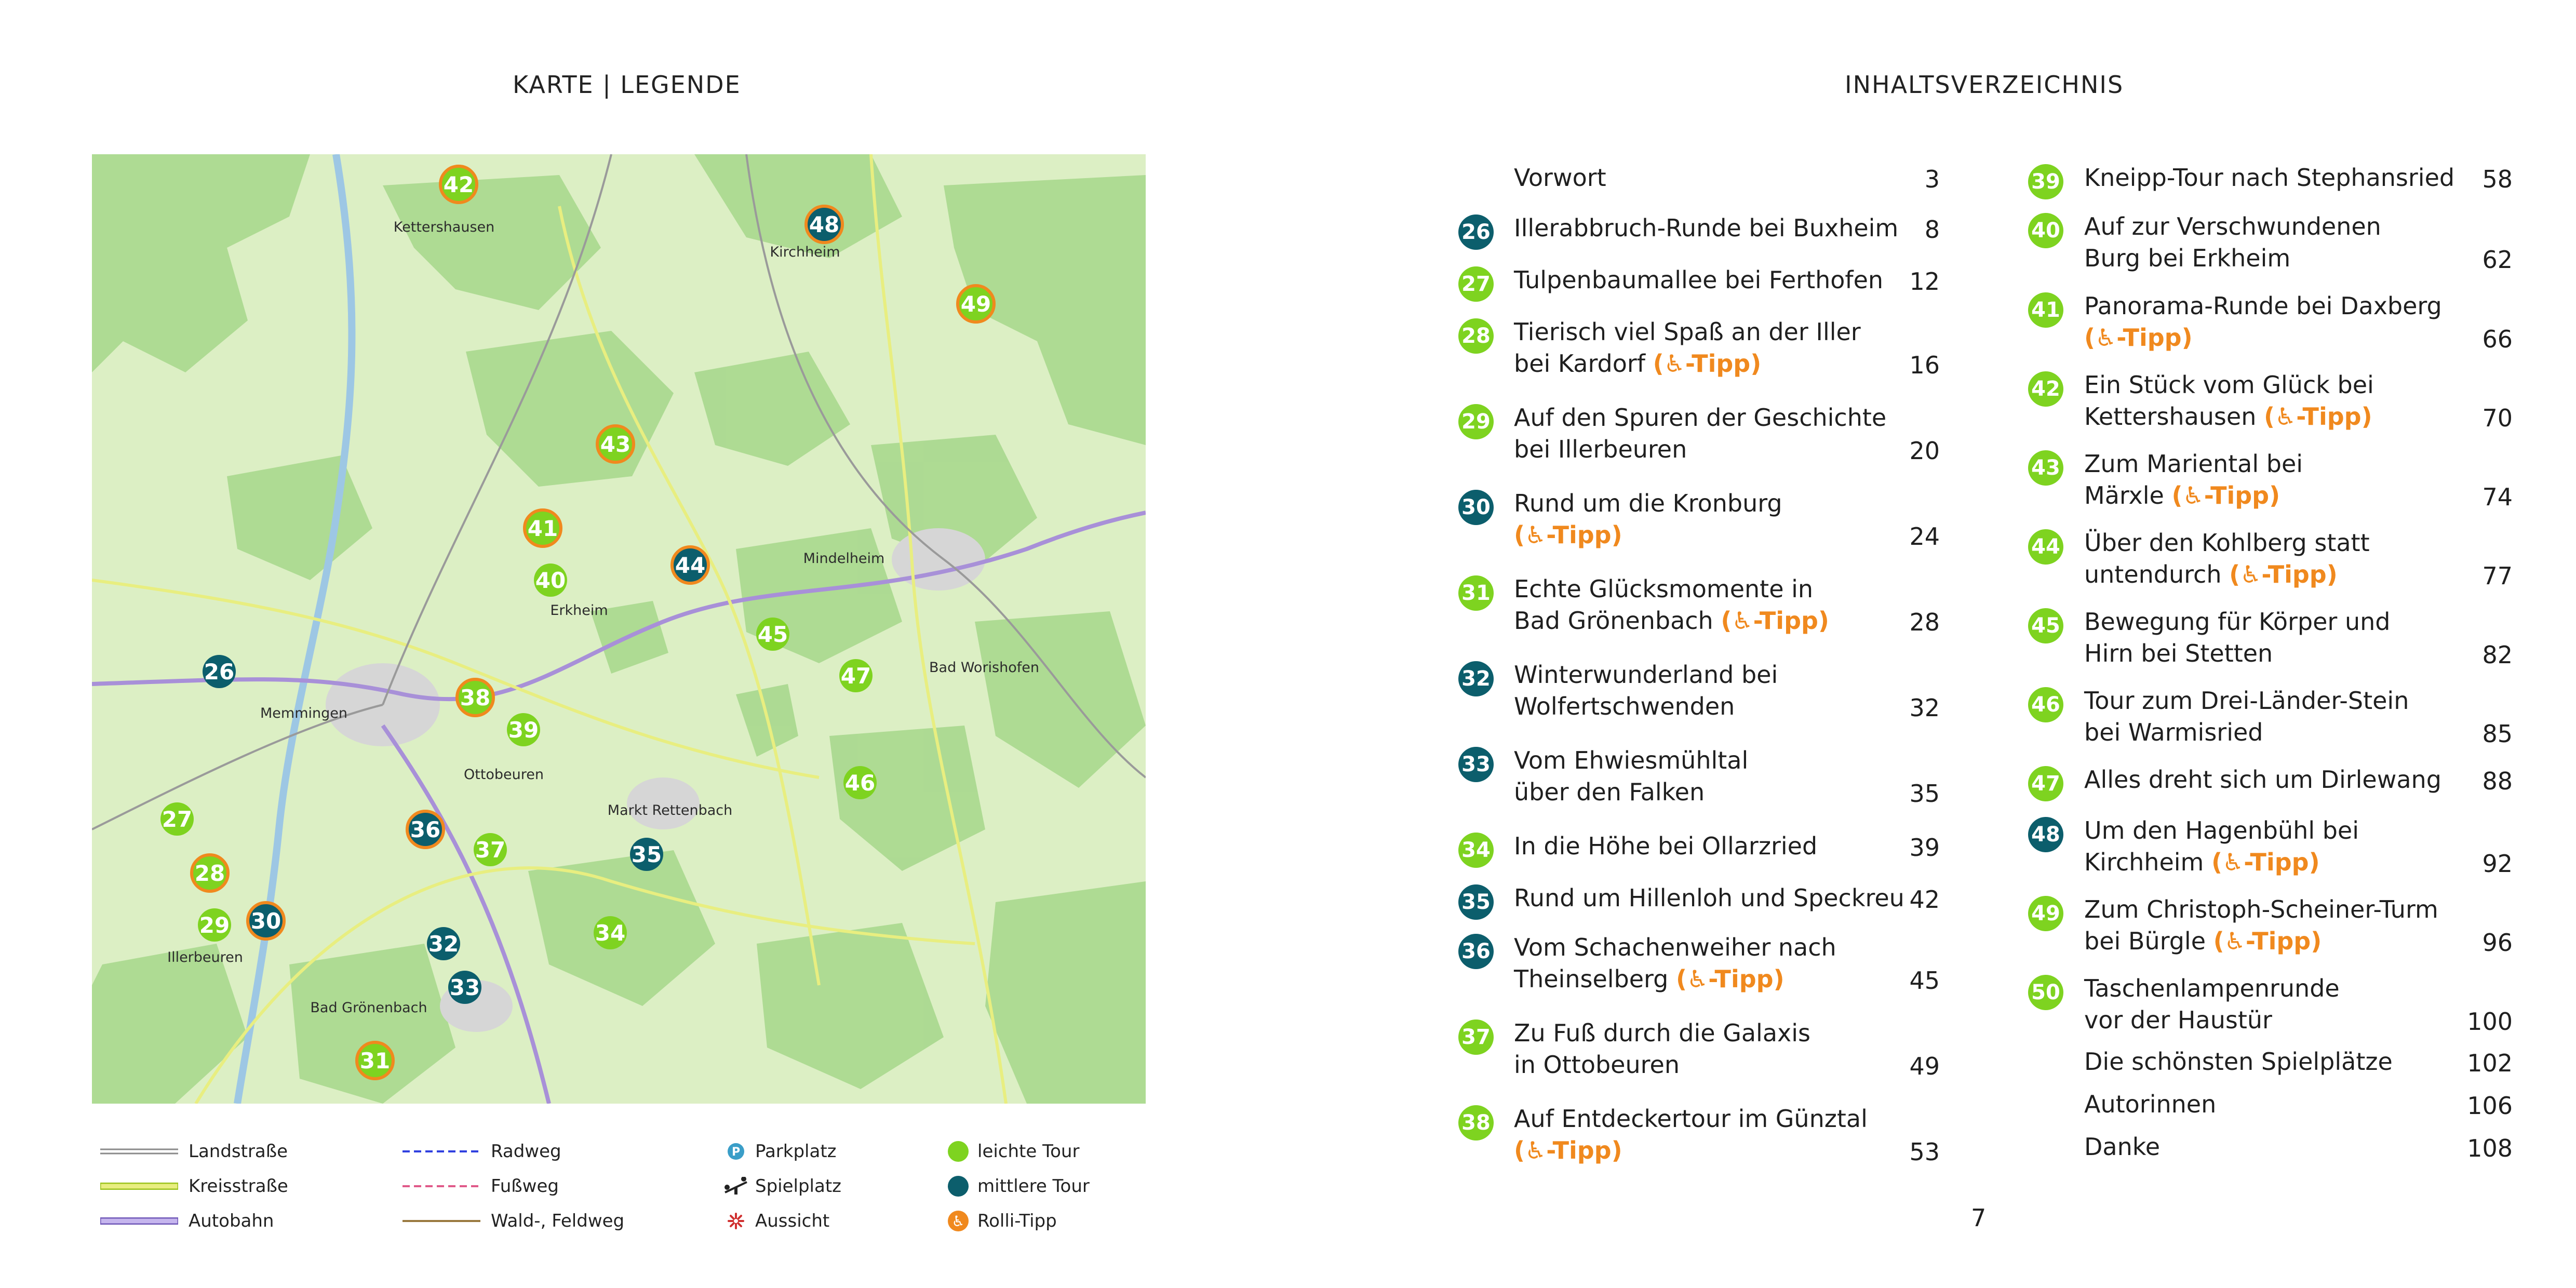  I want to click on toc-tour-number: 31, so click(1476, 593).